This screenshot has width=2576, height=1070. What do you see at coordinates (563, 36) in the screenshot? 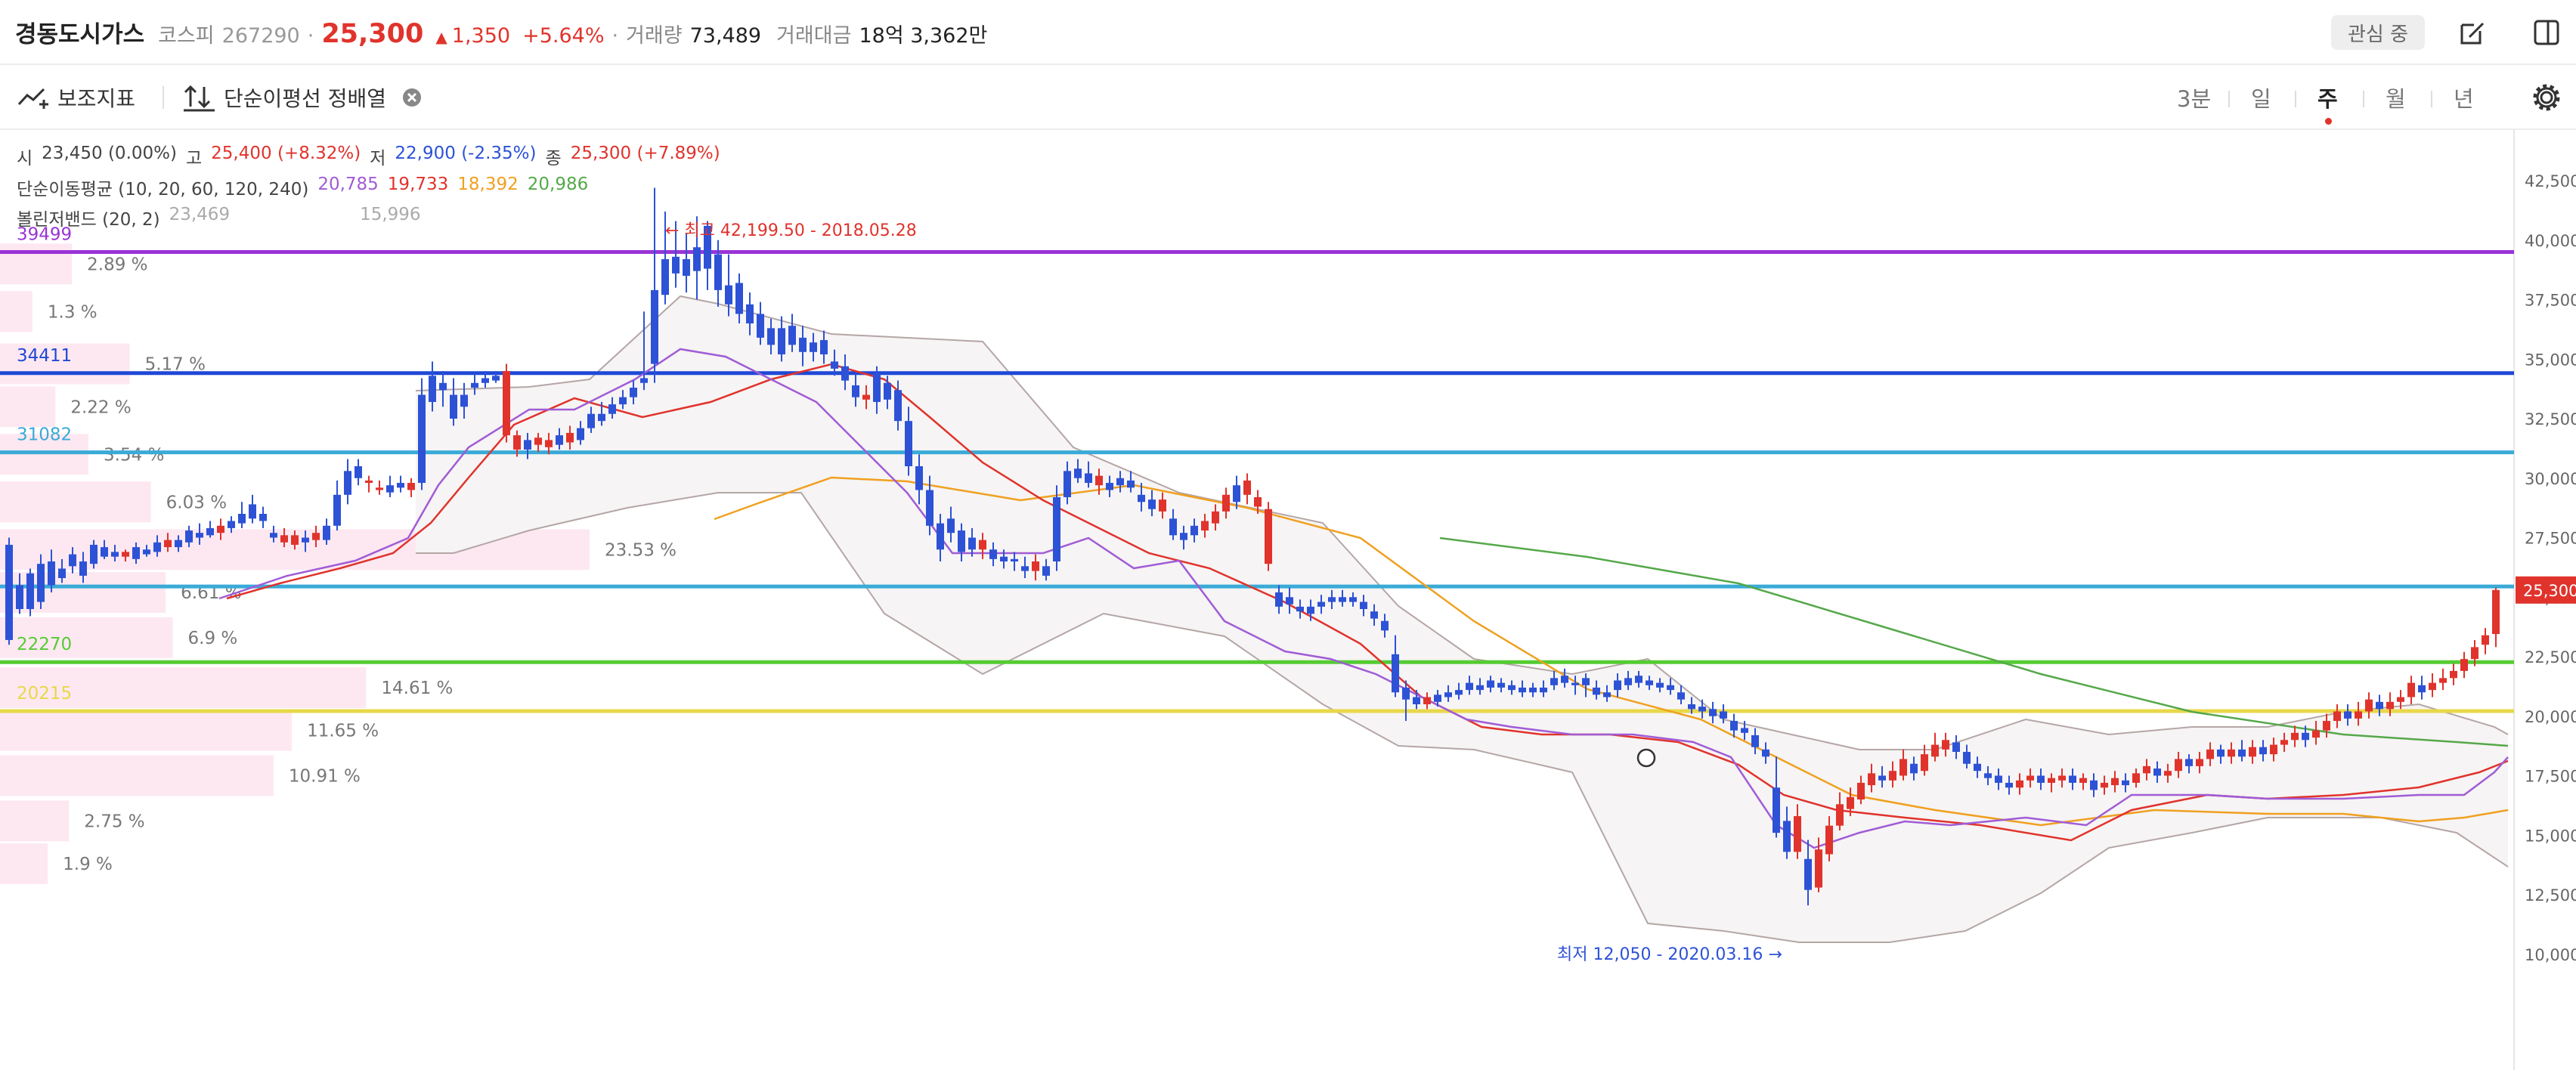
I see `price-change-percent: +5.64%` at bounding box center [563, 36].